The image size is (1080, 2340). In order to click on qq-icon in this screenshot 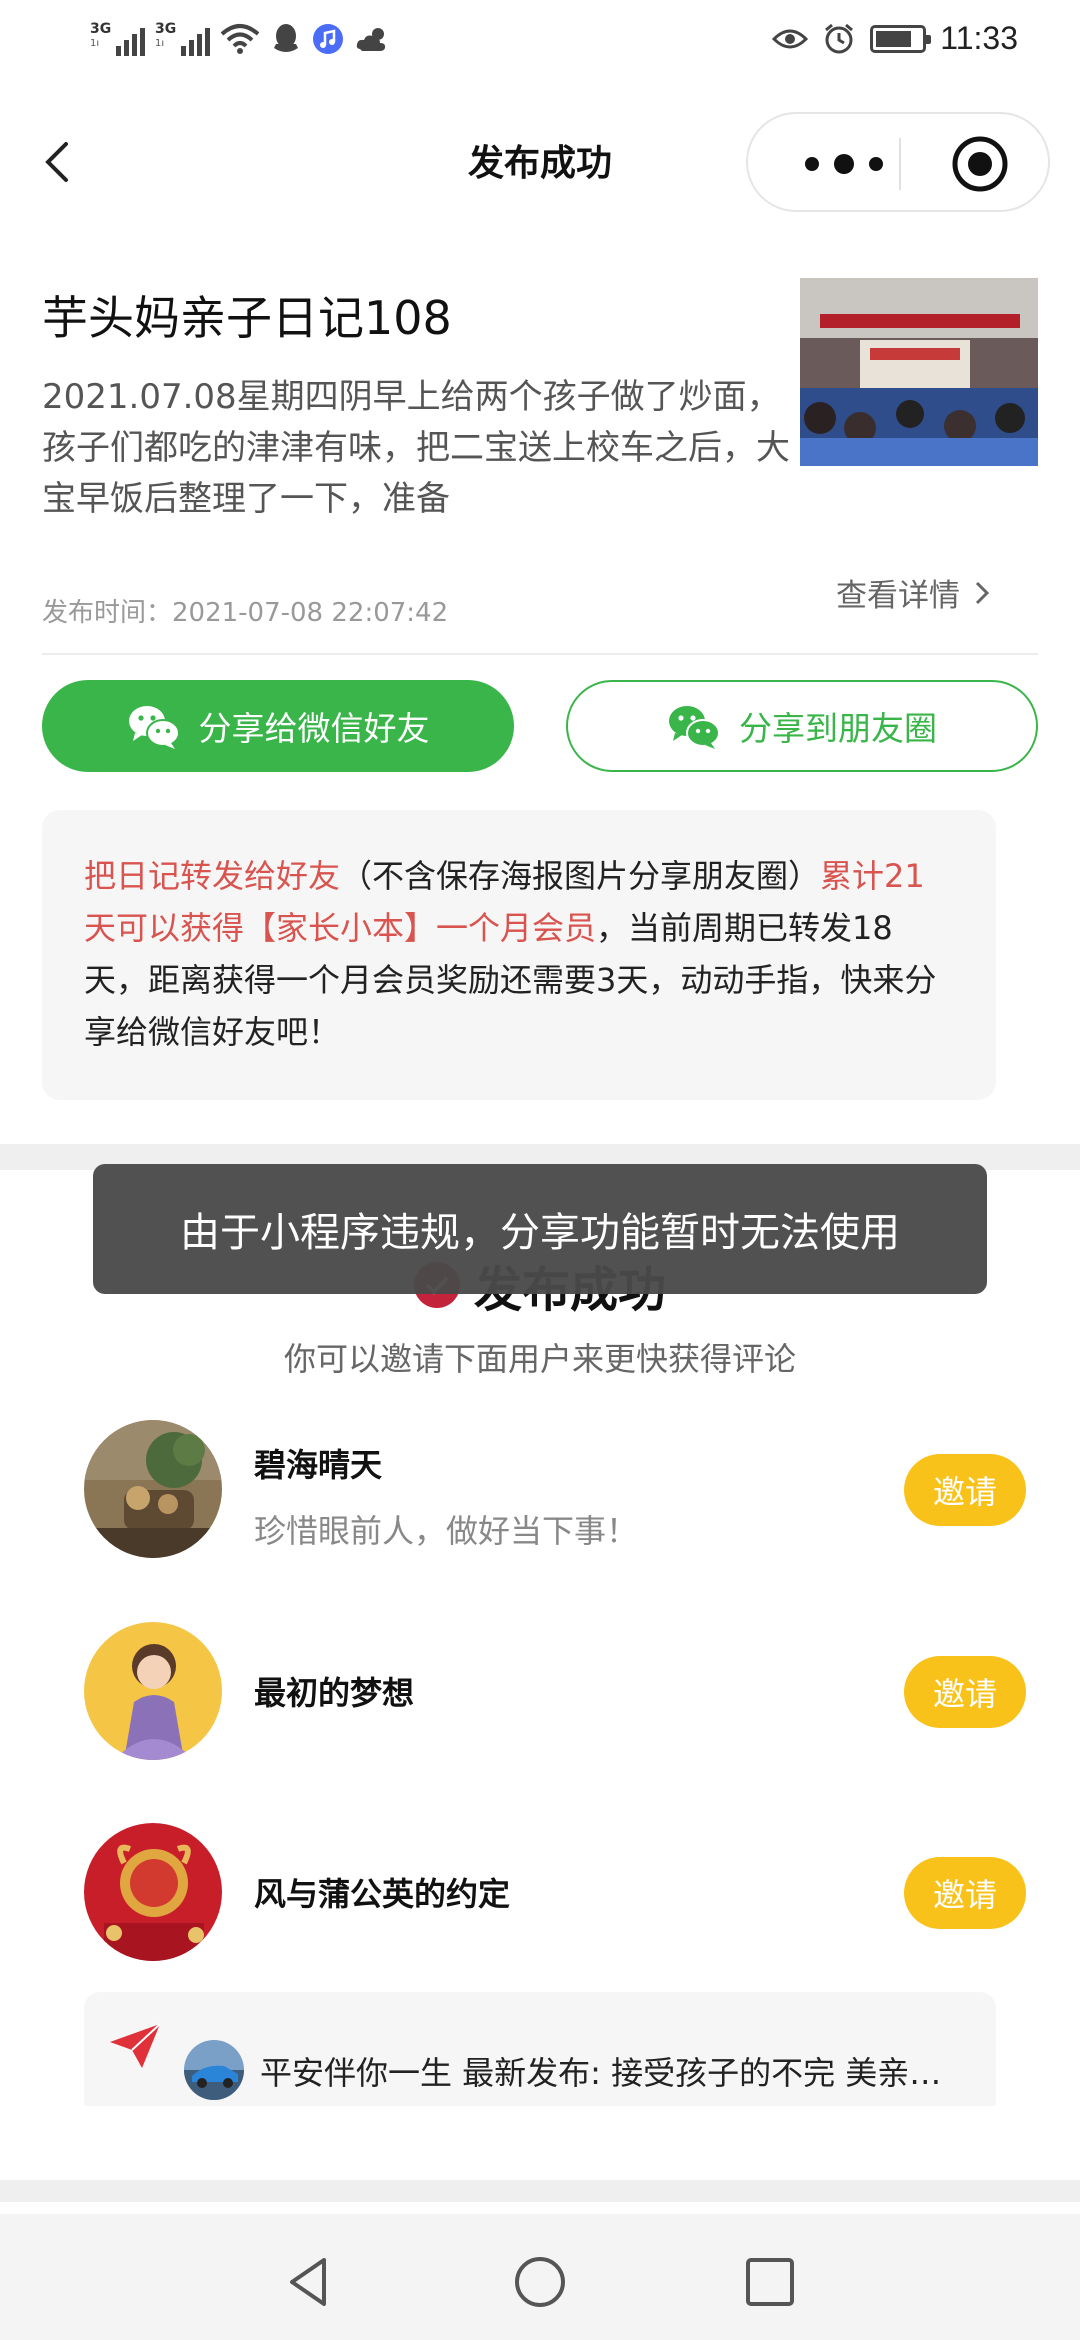, I will do `click(286, 38)`.